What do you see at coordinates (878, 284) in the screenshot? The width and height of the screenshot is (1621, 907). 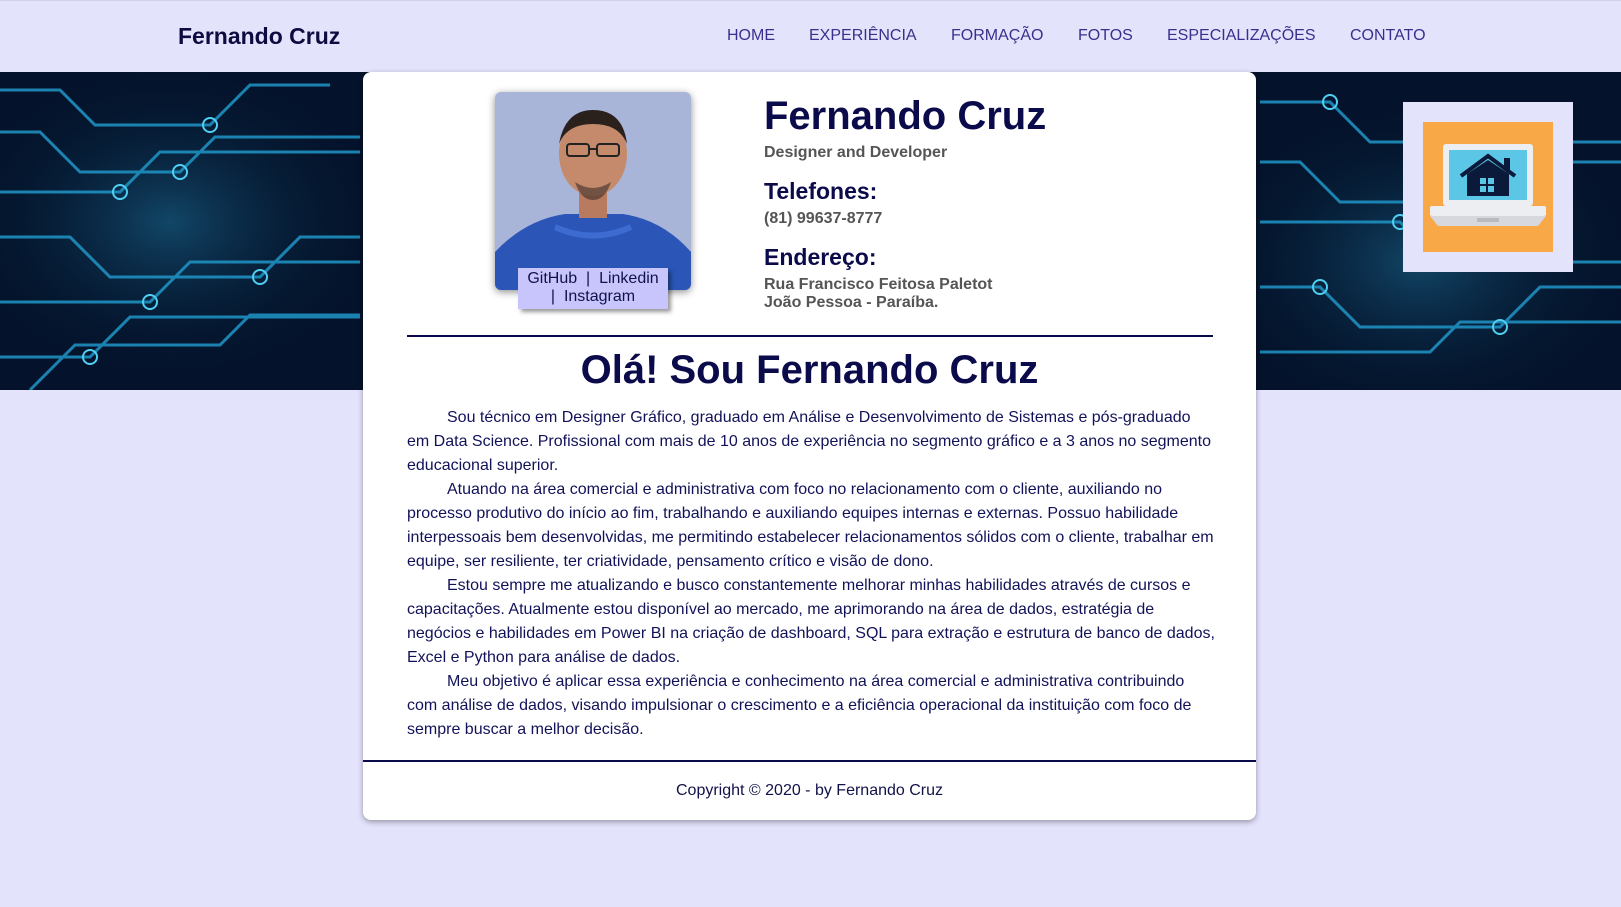 I see `address-line-1: Rua Francisco Feitosa Paletot` at bounding box center [878, 284].